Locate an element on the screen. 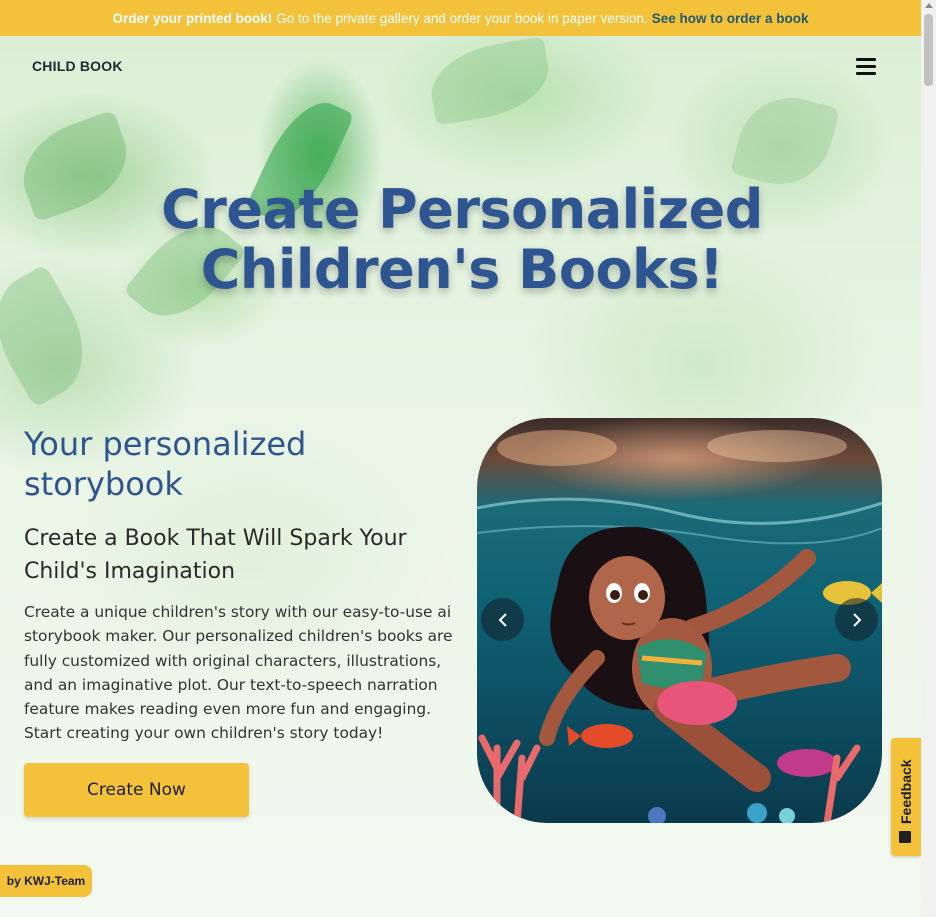 The height and width of the screenshot is (917, 936). scroll-thumb is located at coordinates (928, 50).